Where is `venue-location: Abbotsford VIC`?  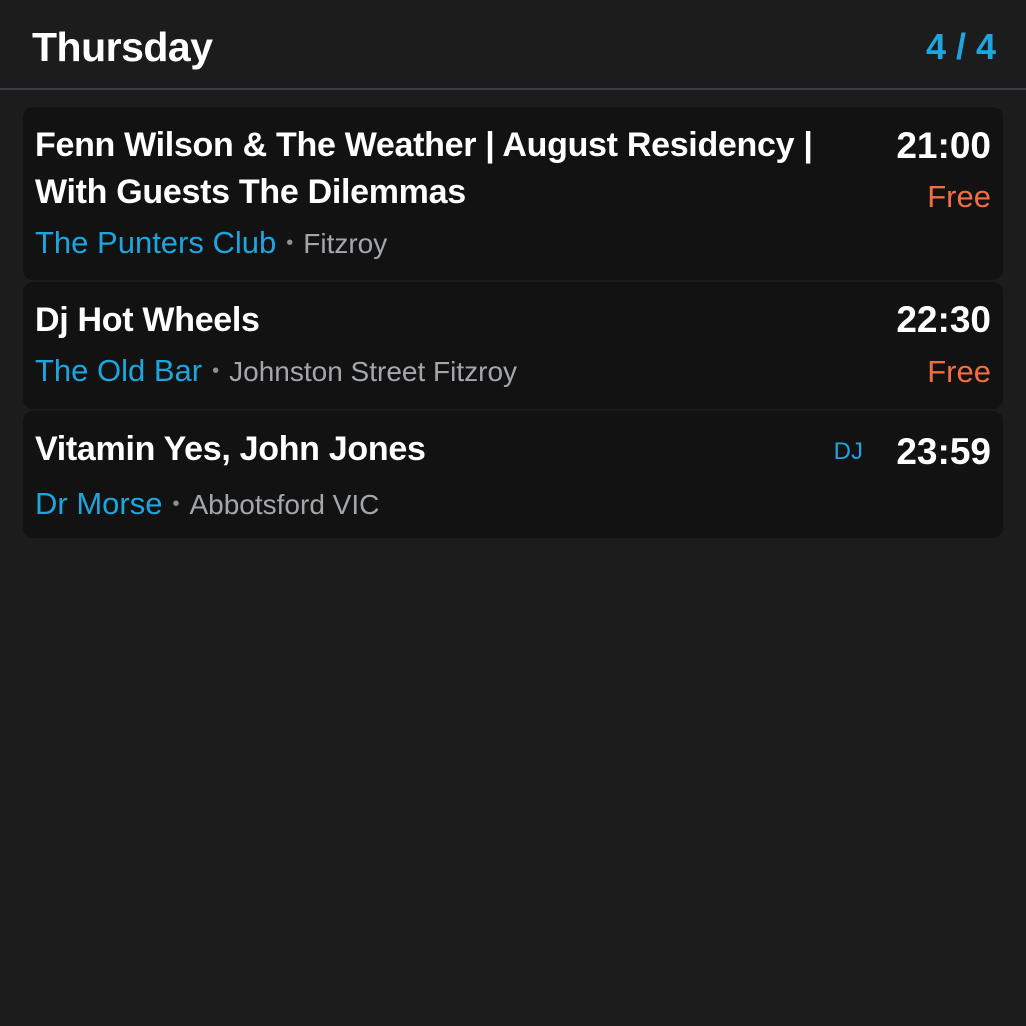 venue-location: Abbotsford VIC is located at coordinates (284, 504).